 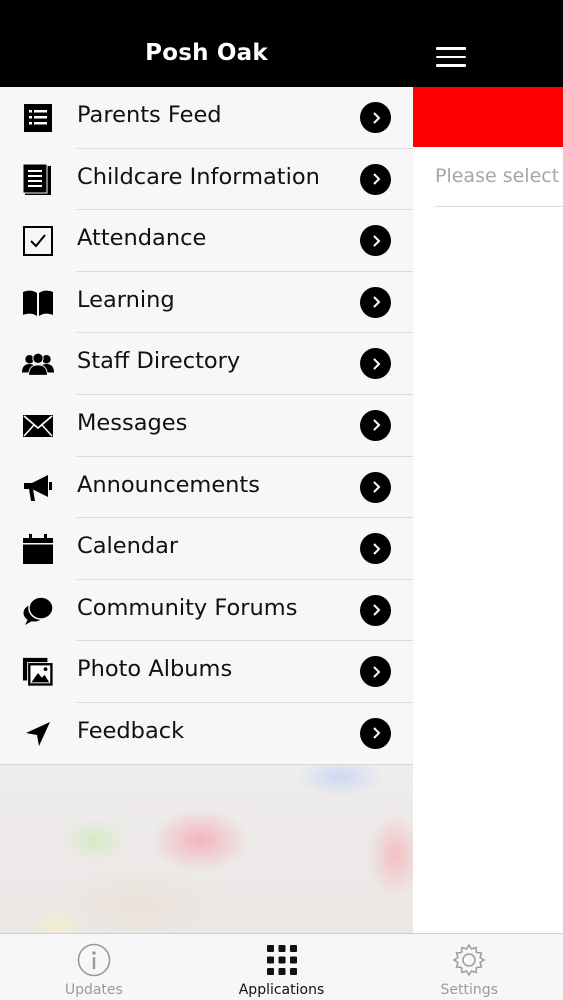 I want to click on menu-item-learning: Learning, so click(x=206, y=303).